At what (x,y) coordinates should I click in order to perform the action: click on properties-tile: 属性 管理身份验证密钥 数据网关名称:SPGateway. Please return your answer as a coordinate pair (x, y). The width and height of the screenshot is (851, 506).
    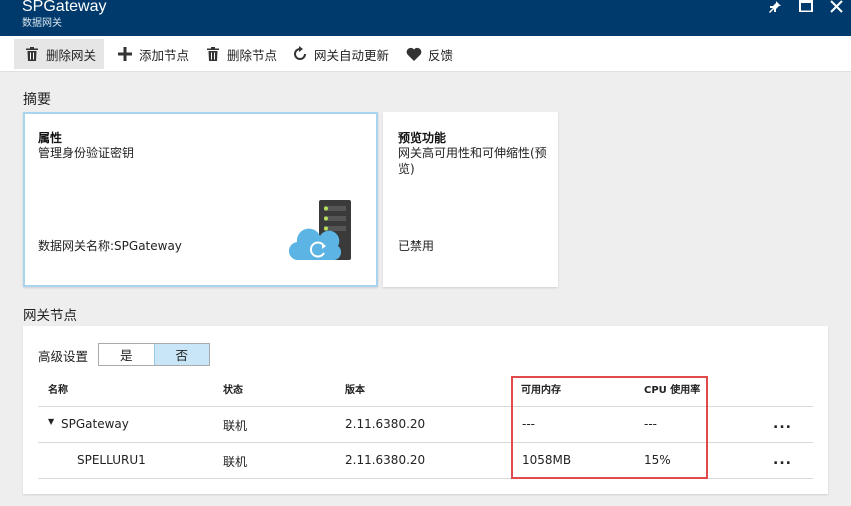
    Looking at the image, I should click on (200, 199).